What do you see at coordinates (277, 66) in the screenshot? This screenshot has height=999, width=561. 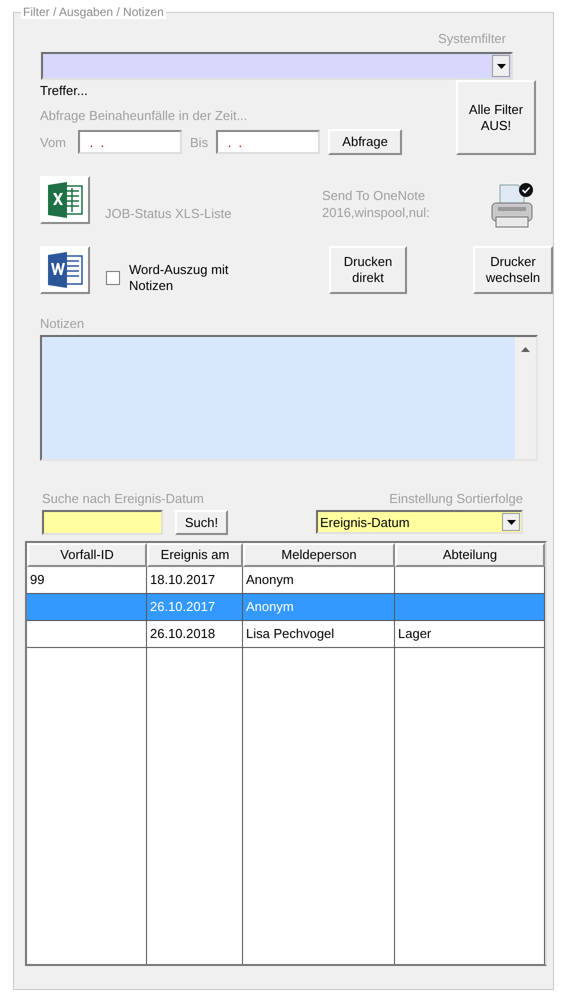 I see `systemfilter-dropdown` at bounding box center [277, 66].